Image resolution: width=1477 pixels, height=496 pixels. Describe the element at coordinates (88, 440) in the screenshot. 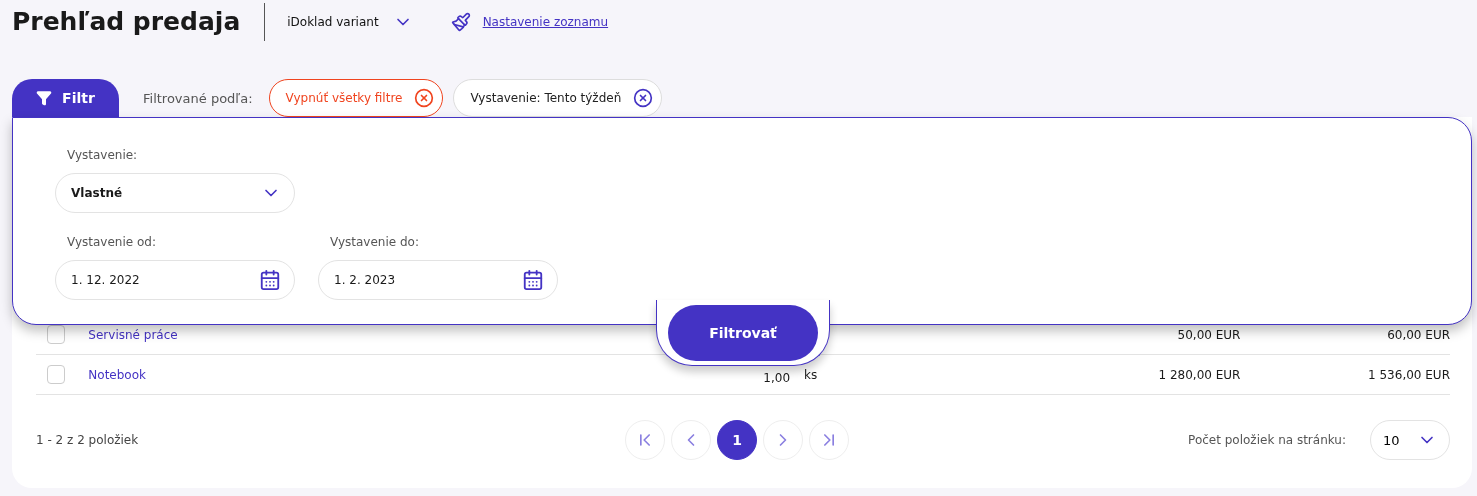

I see `items-summary: 1 - 2 z 2 položiek` at that location.